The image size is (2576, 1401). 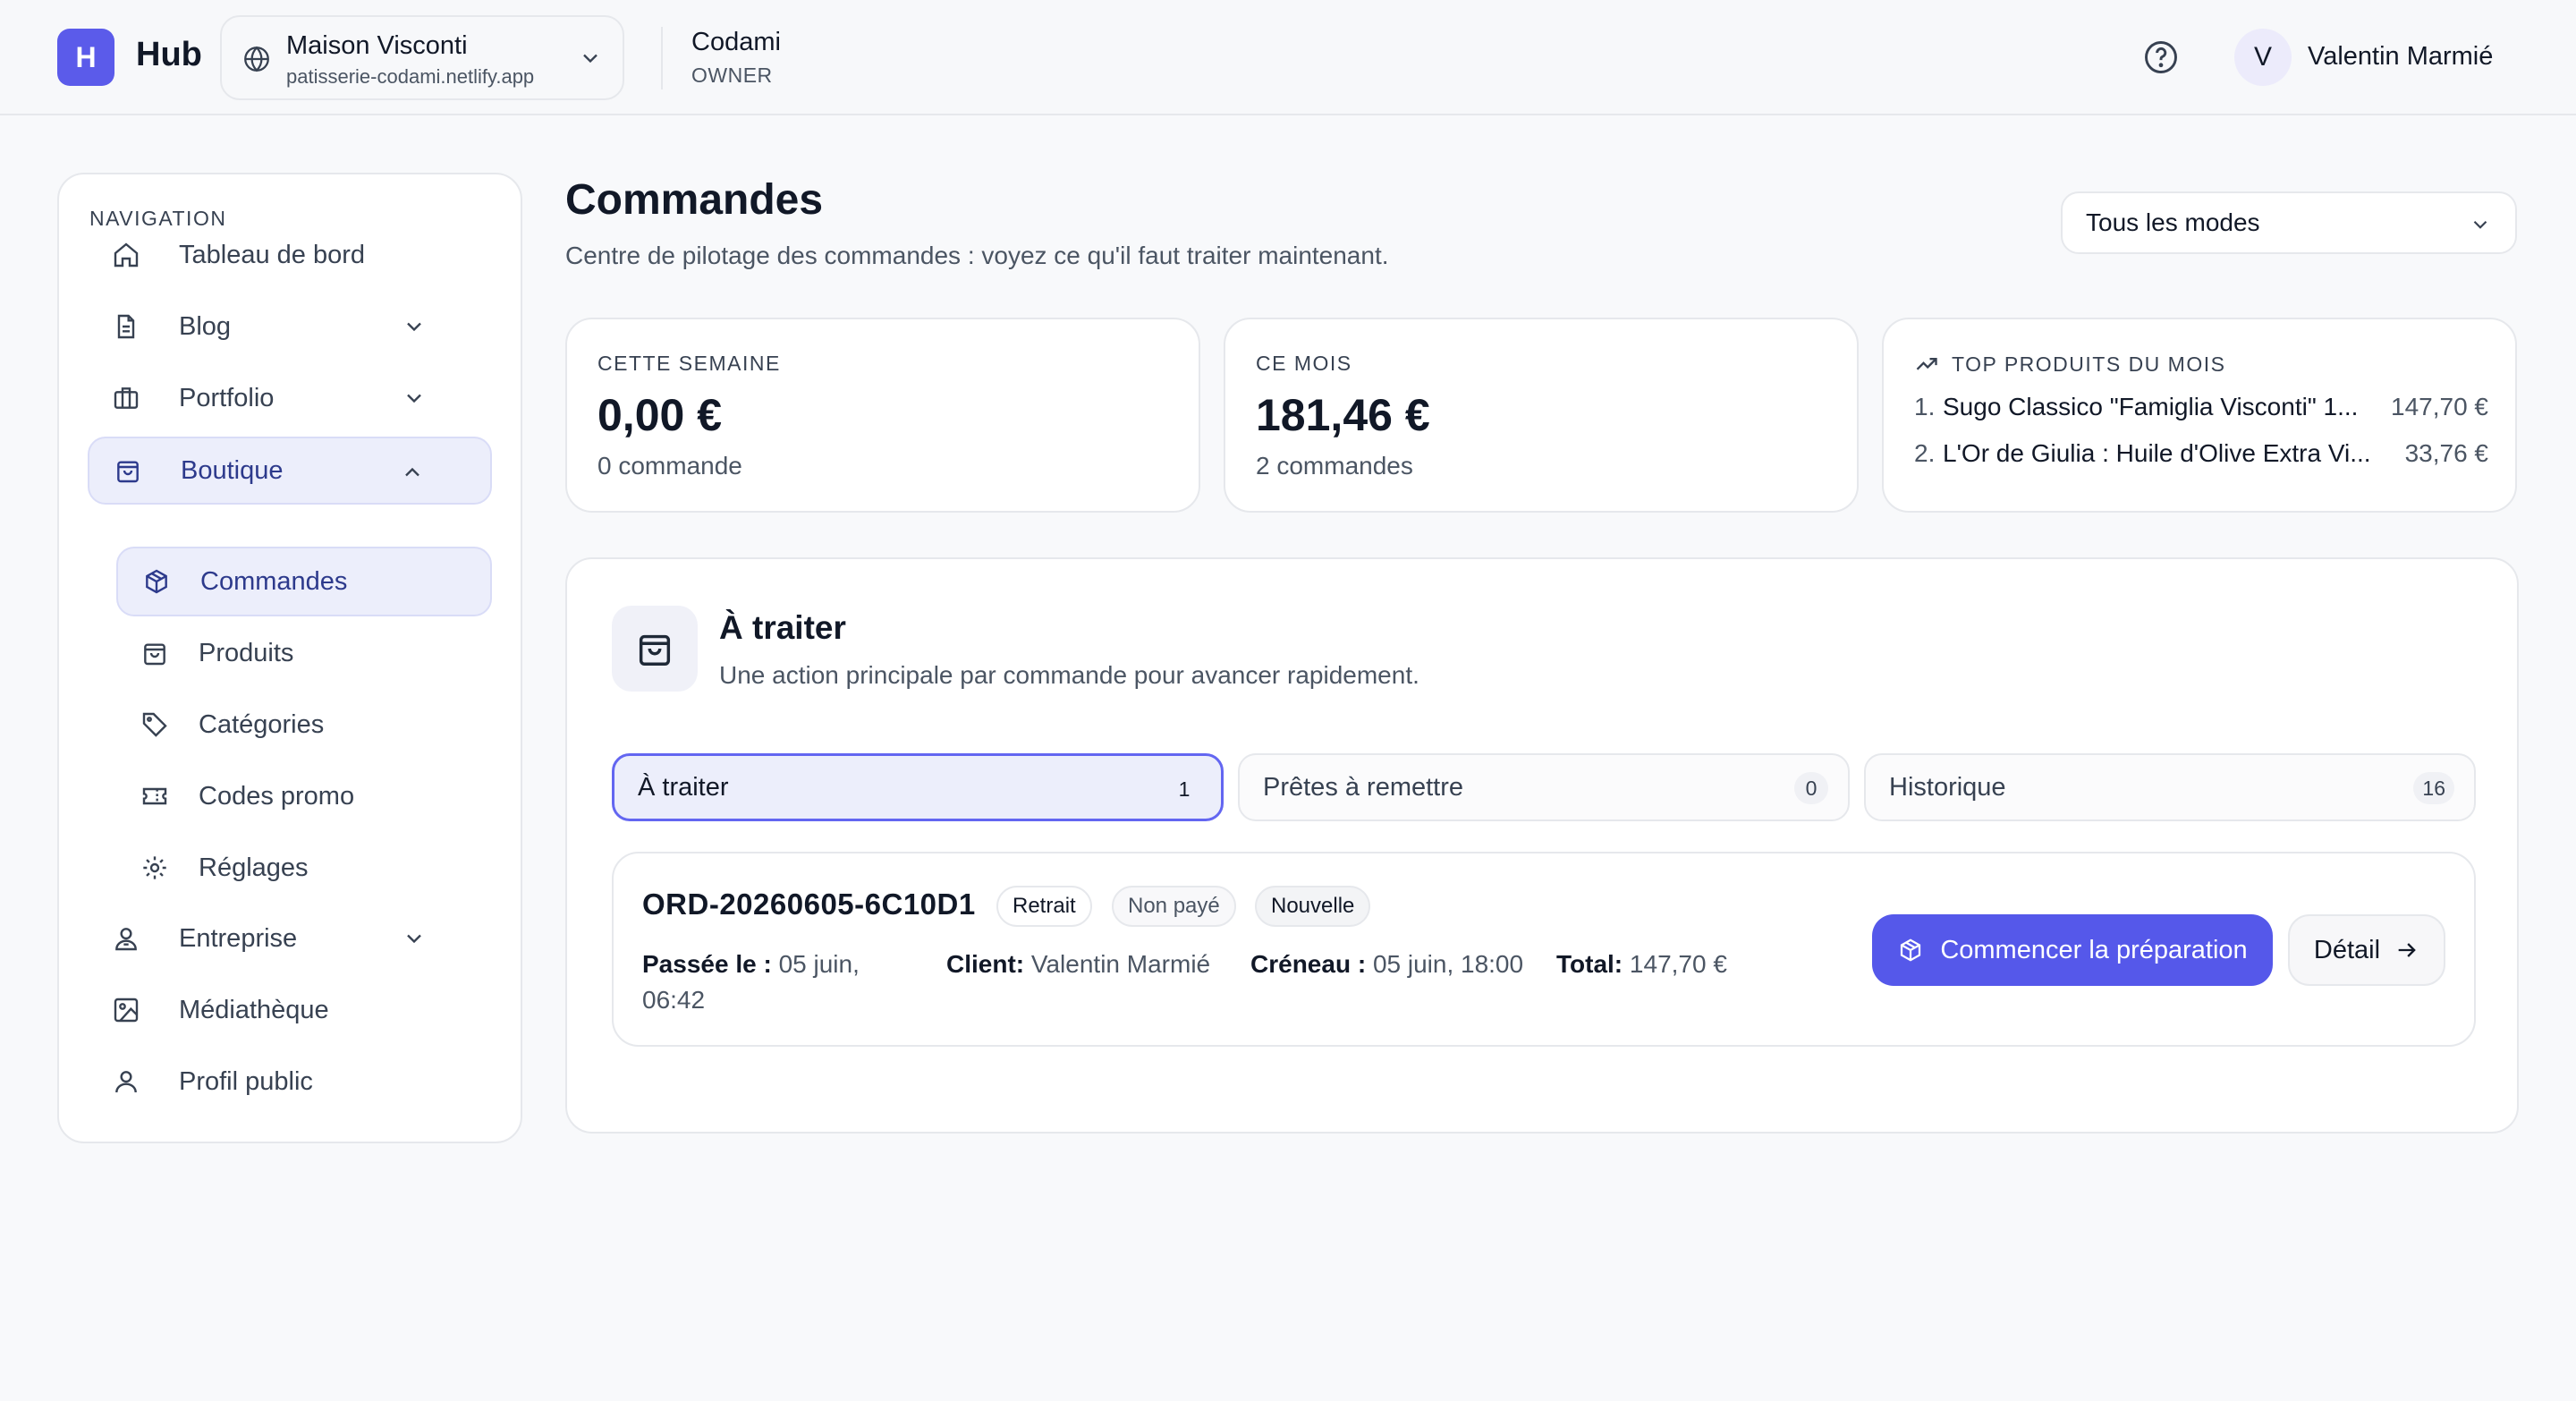 I want to click on sidebar-item-entreprise: Entreprise, so click(x=290, y=938).